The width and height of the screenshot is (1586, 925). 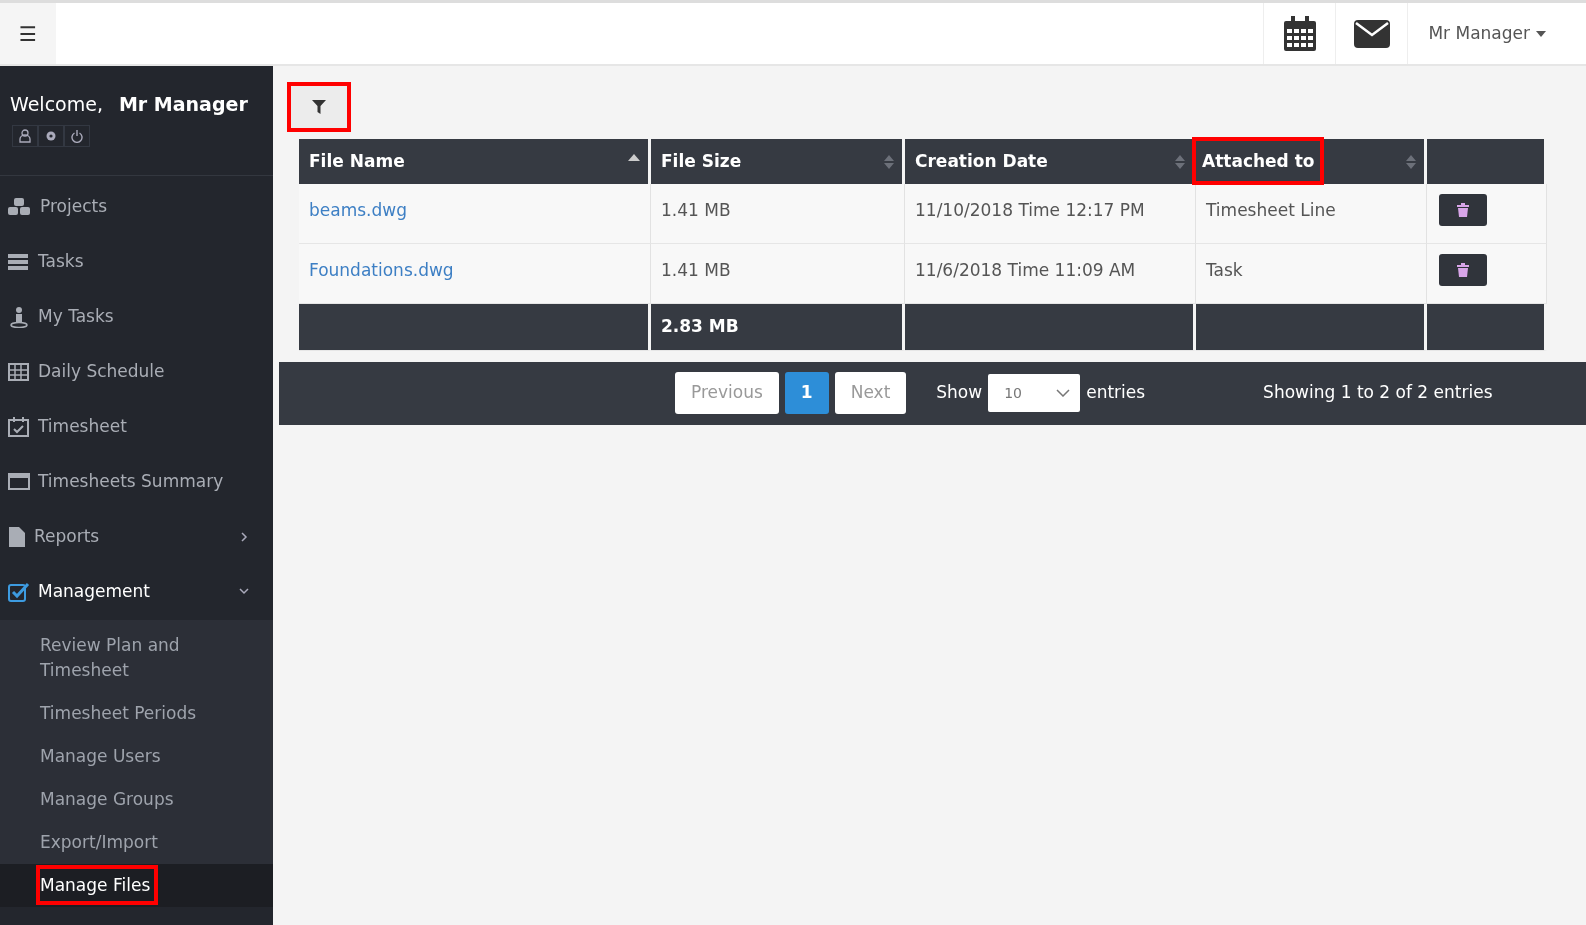 What do you see at coordinates (1311, 214) in the screenshot?
I see `table-cell: Timesheet Line` at bounding box center [1311, 214].